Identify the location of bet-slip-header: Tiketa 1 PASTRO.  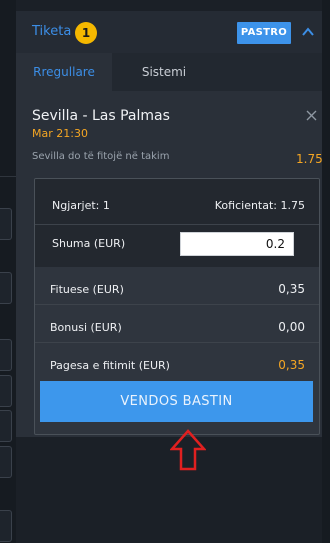
(169, 32).